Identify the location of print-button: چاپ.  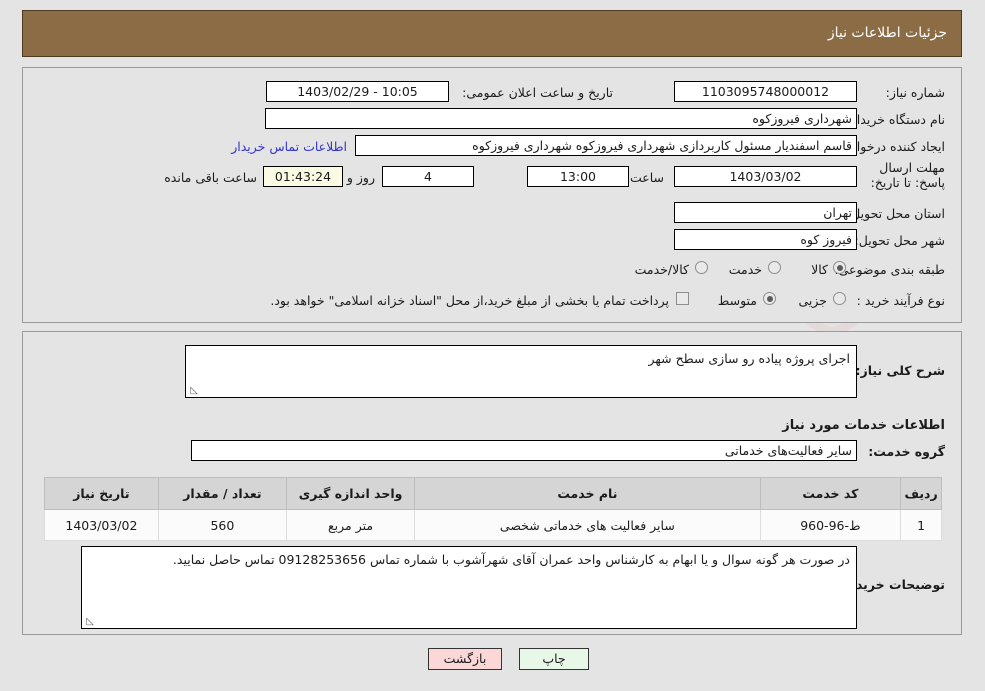
(554, 659).